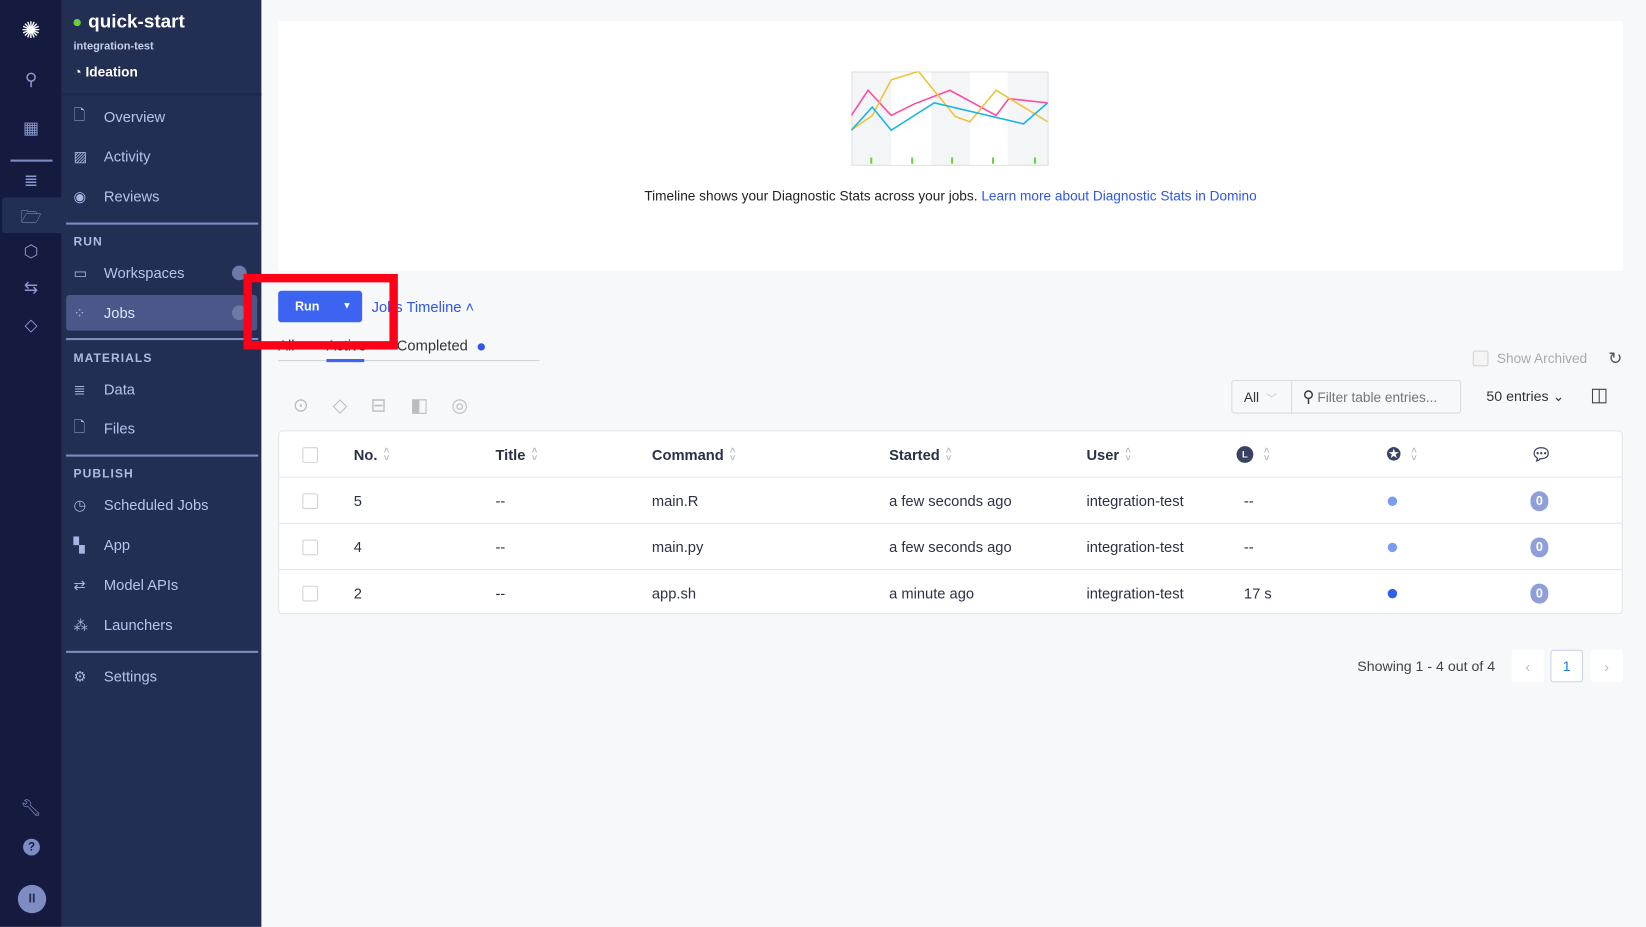  What do you see at coordinates (161, 585) in the screenshot?
I see `sidebar-item-model-apis: ⇄ Model APIs` at bounding box center [161, 585].